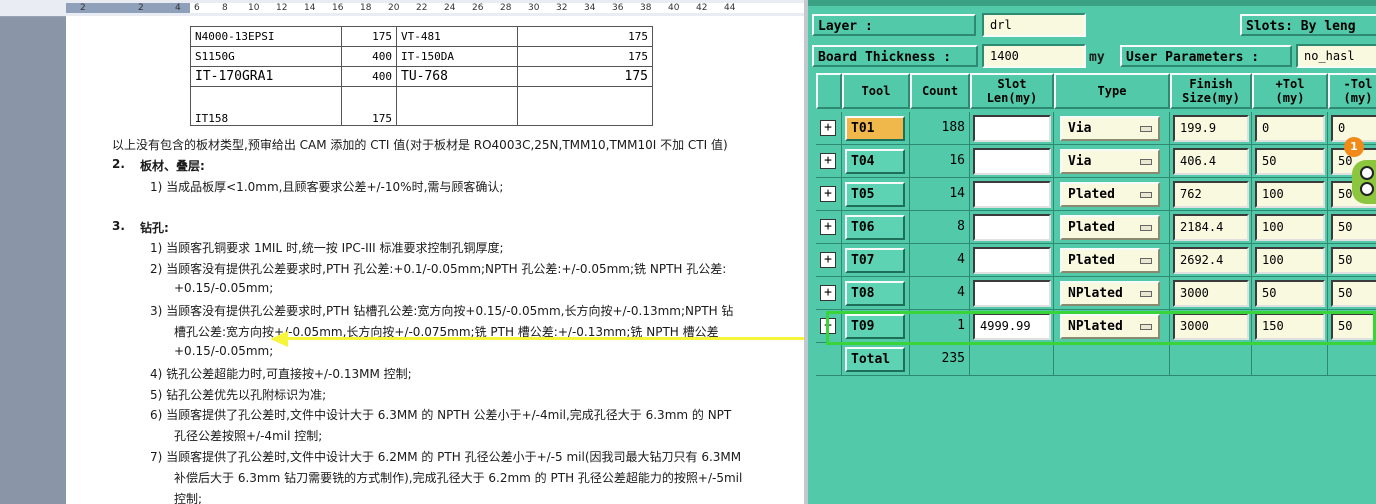 This screenshot has height=504, width=1376. I want to click on col-header-plus-tol: +Tol (my), so click(1290, 91).